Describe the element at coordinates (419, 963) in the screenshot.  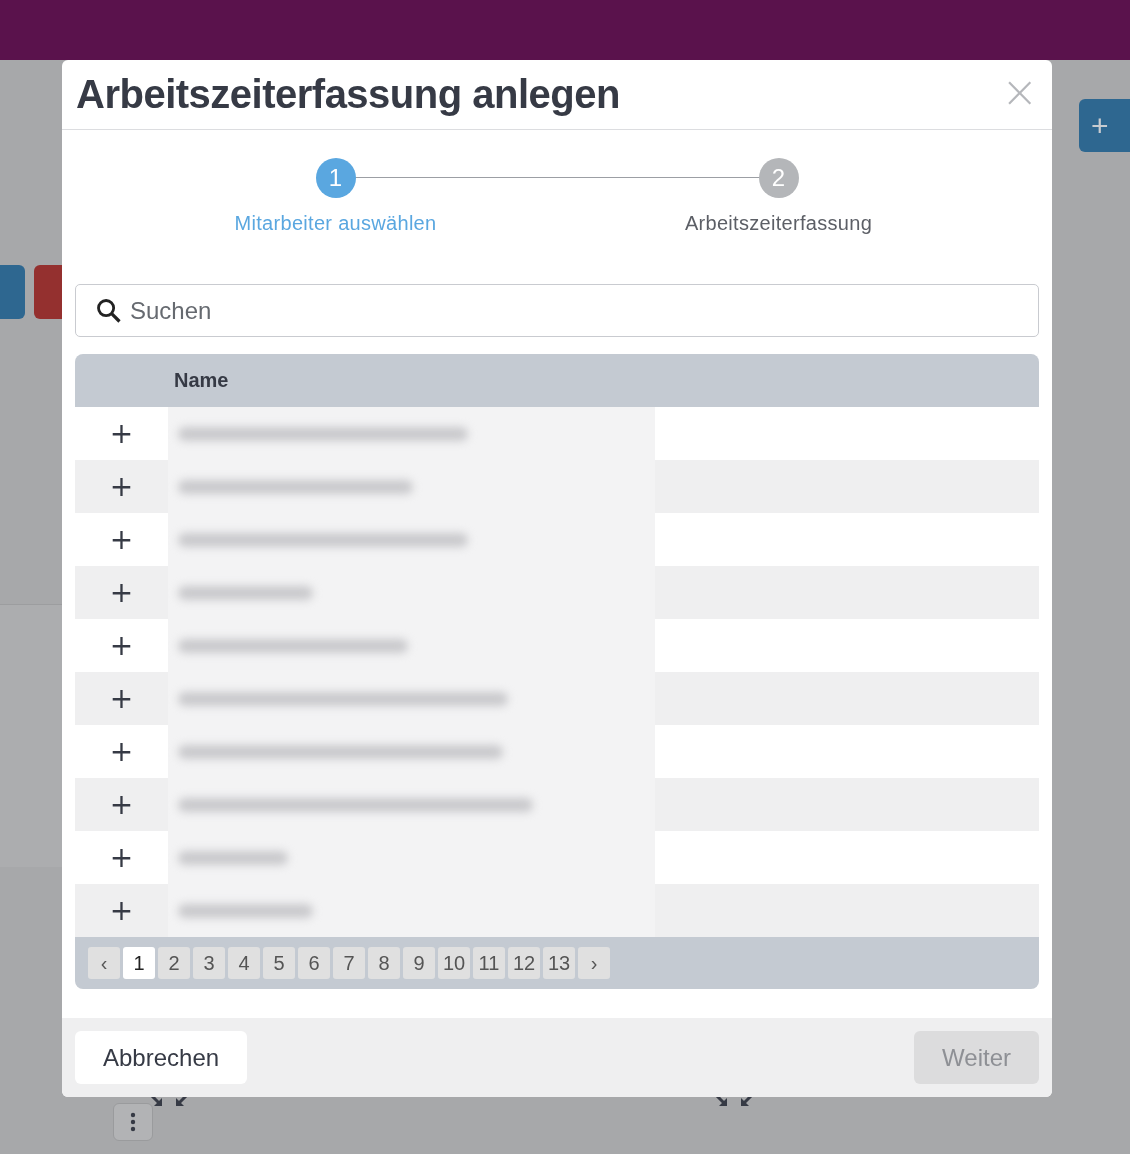
I see `page-button: 9` at that location.